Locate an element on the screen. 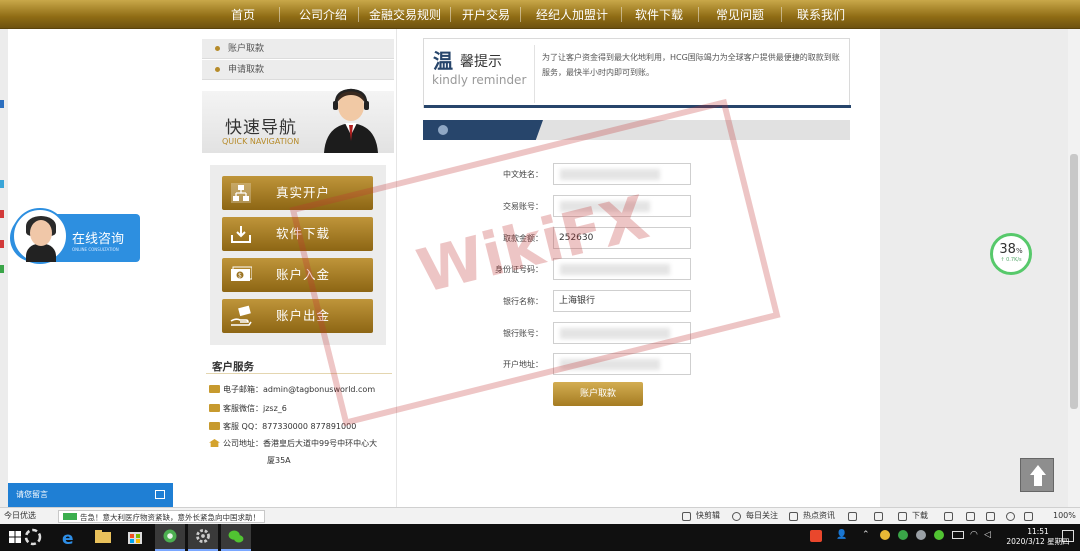 This screenshot has height=551, width=1080. back-to-top-button is located at coordinates (1037, 475).